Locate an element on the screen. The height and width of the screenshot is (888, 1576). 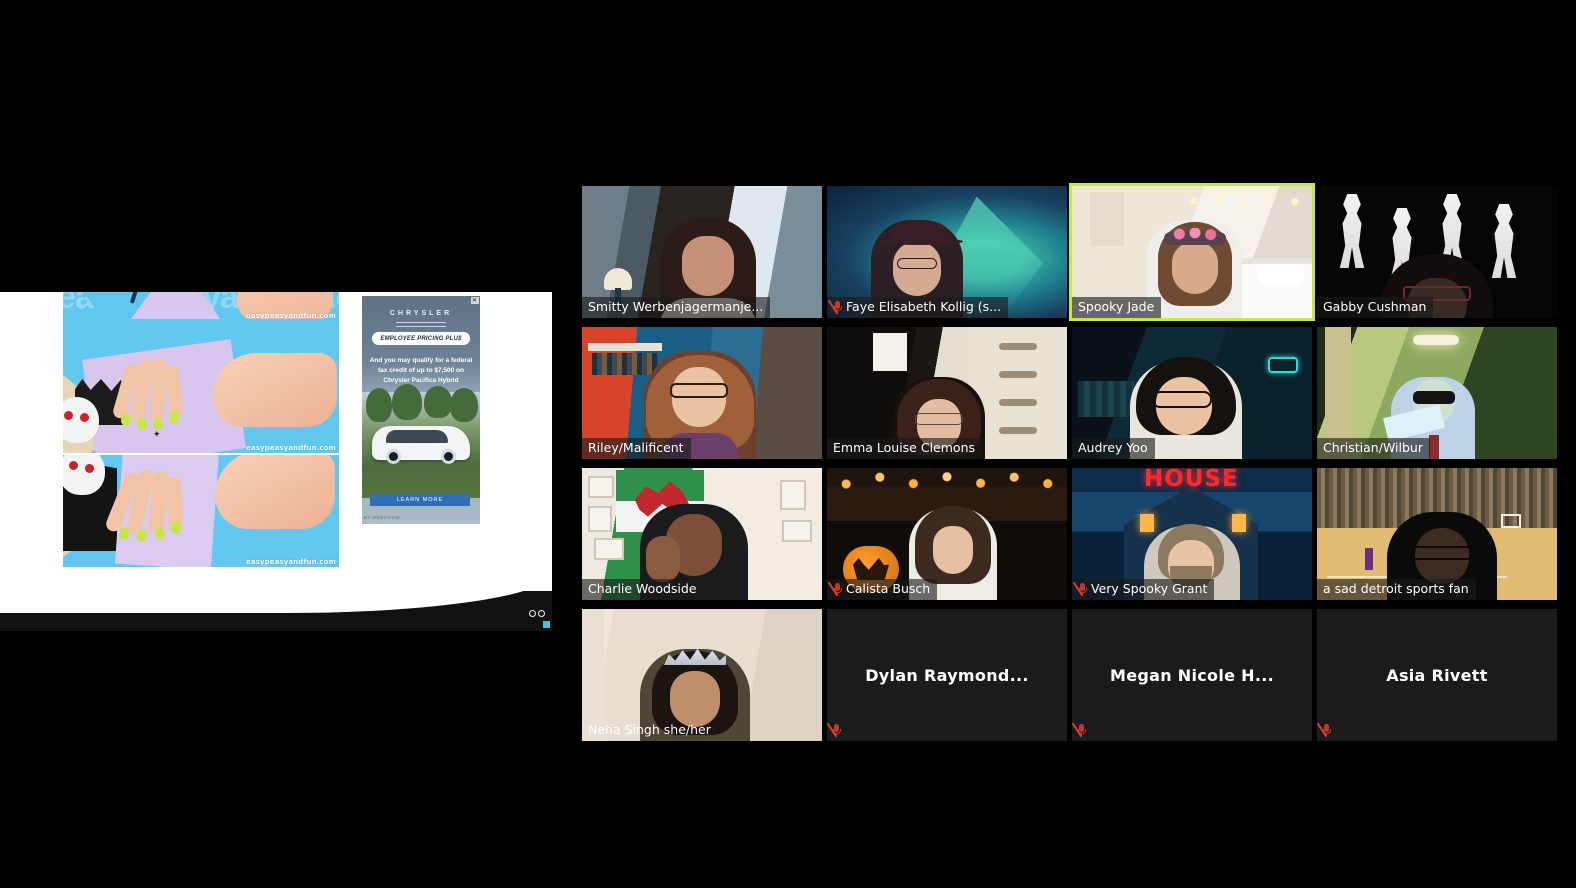
participant-namebar: Christian/Wilbur is located at coordinates (1373, 448).